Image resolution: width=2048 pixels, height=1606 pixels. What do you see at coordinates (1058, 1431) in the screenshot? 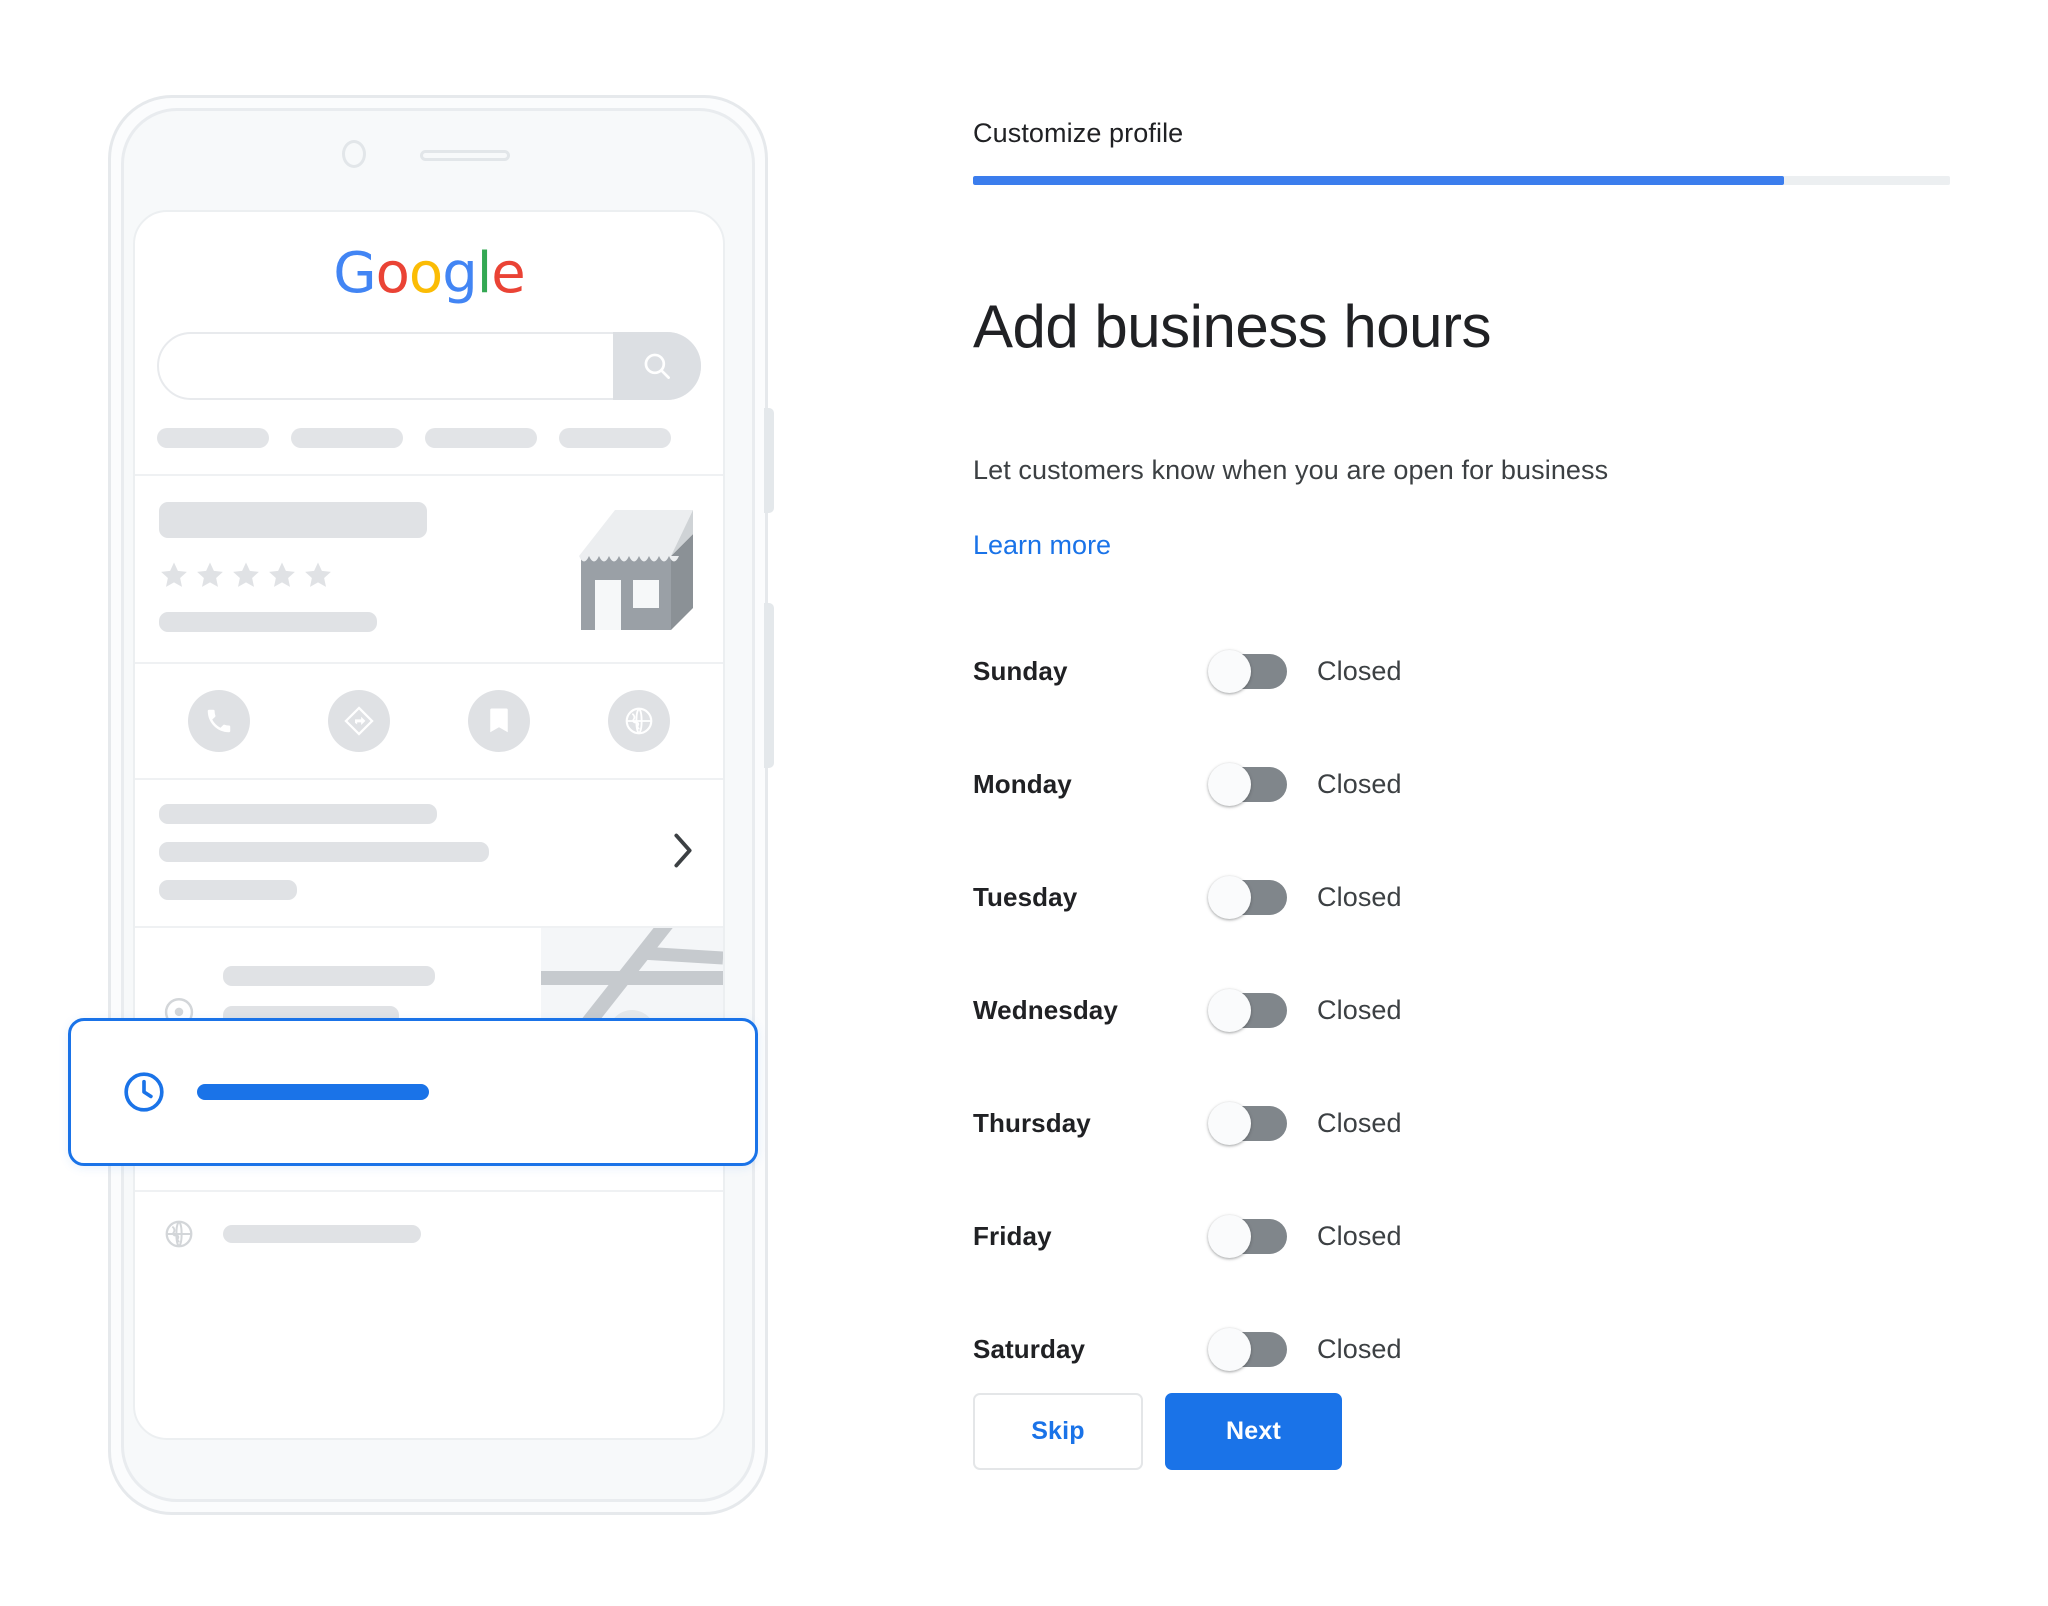
I see `skip-button: Skip` at bounding box center [1058, 1431].